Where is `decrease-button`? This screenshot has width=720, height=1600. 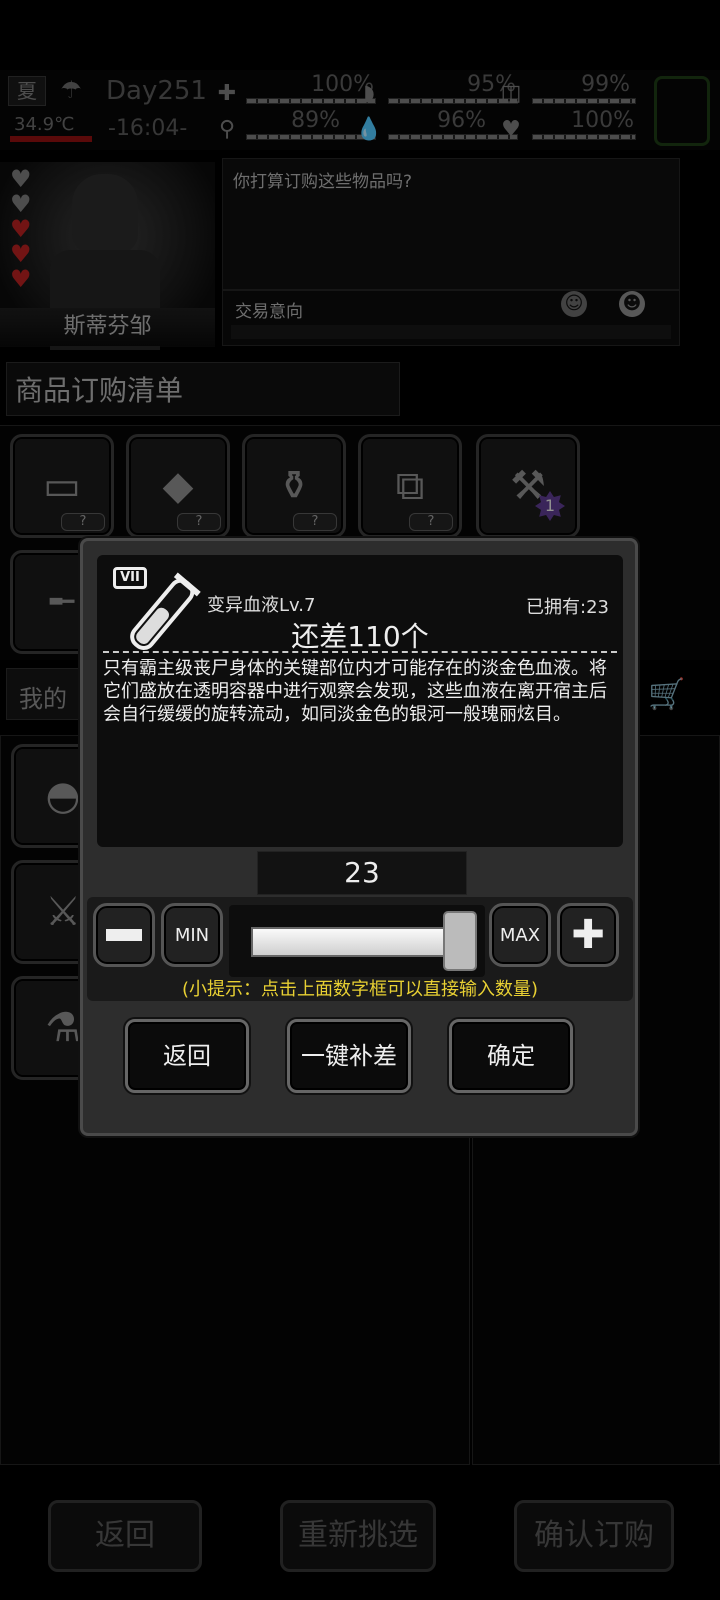
decrease-button is located at coordinates (124, 935).